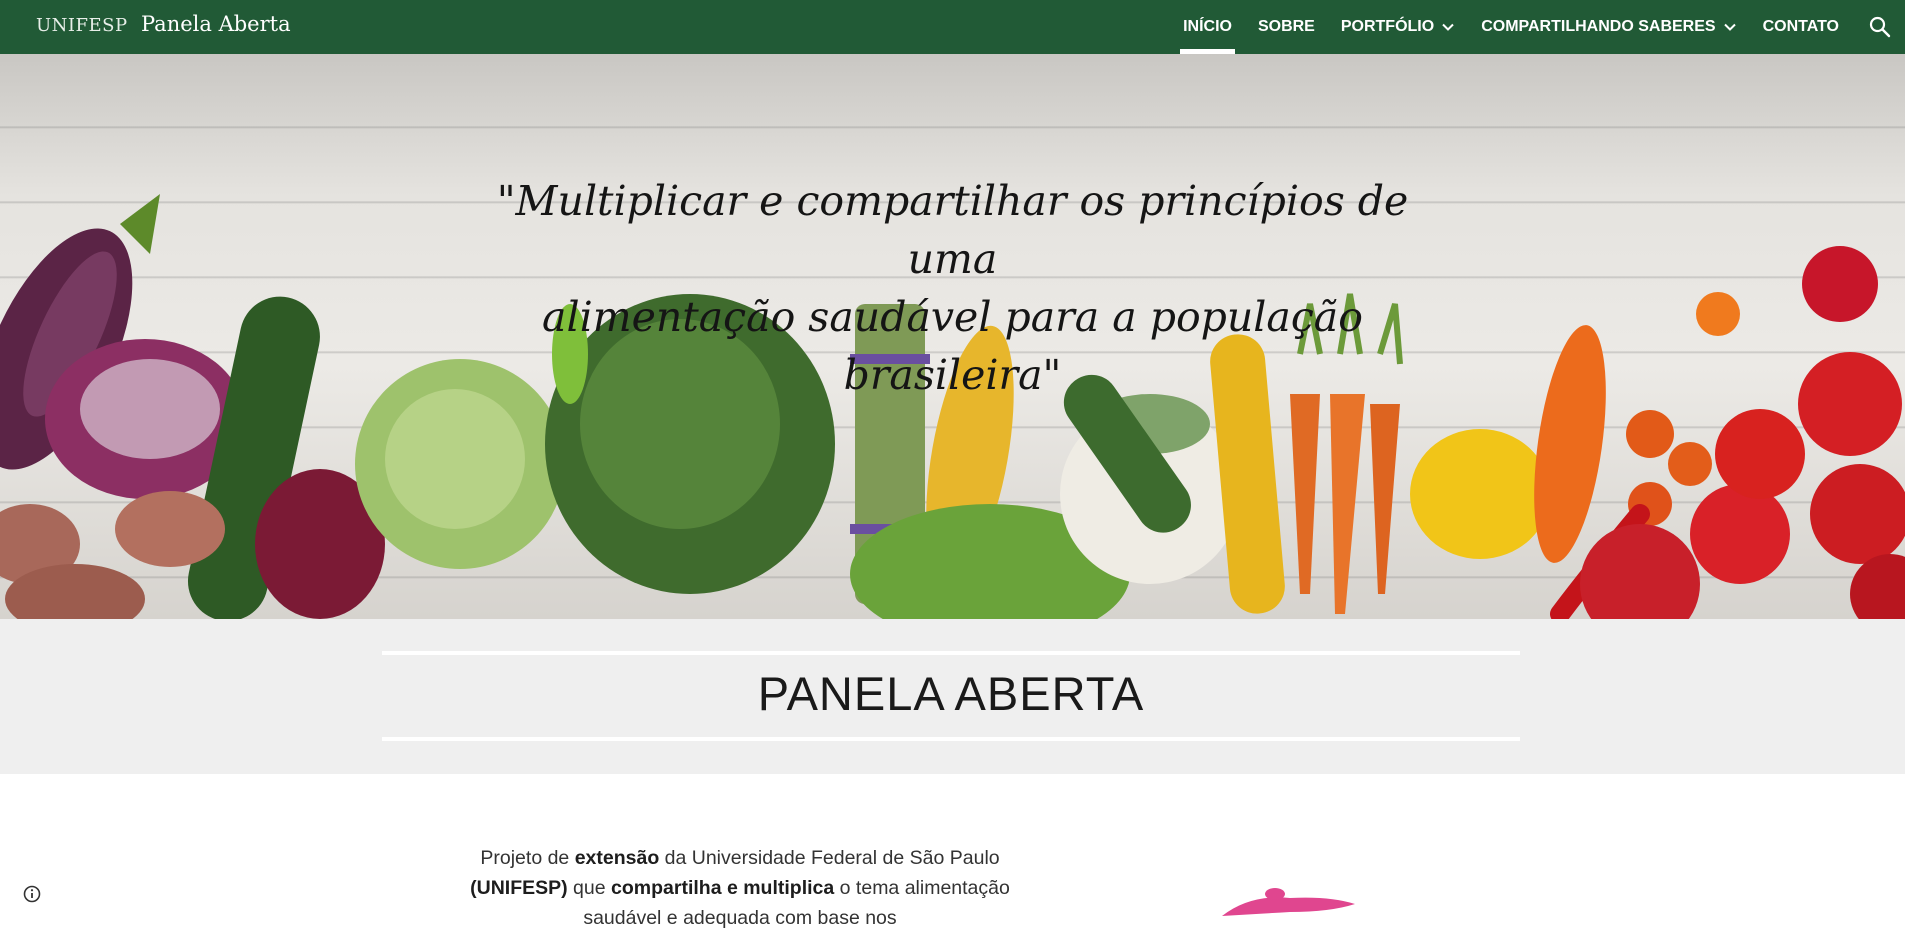  I want to click on page-title: PANELA ABERTA, so click(951, 693).